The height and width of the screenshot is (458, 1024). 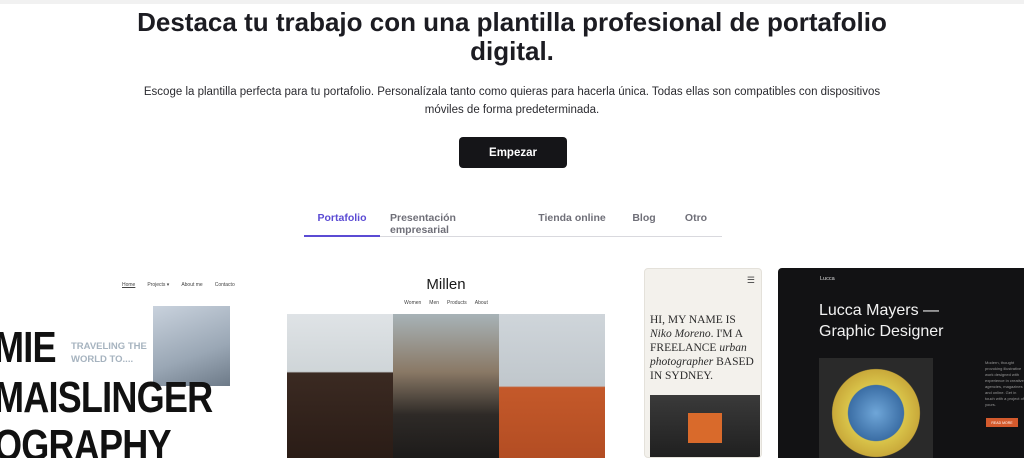 I want to click on preview-nav-item: Contacto, so click(x=224, y=285).